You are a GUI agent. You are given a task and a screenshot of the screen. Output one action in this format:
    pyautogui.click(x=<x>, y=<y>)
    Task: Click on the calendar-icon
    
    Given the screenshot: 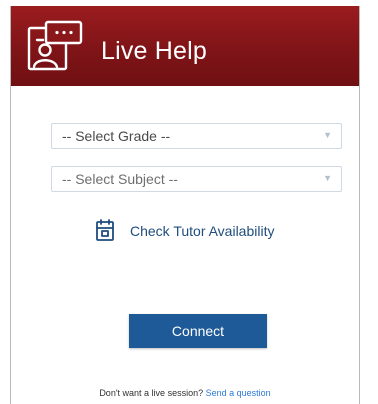 What is the action you would take?
    pyautogui.click(x=105, y=230)
    